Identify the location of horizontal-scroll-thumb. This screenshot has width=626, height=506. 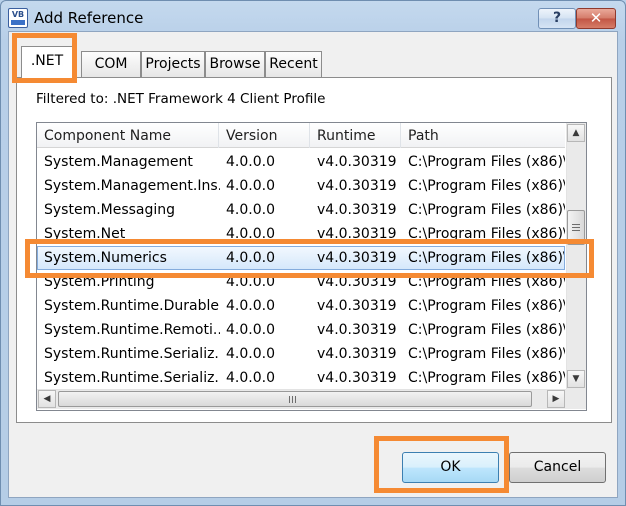
(295, 399).